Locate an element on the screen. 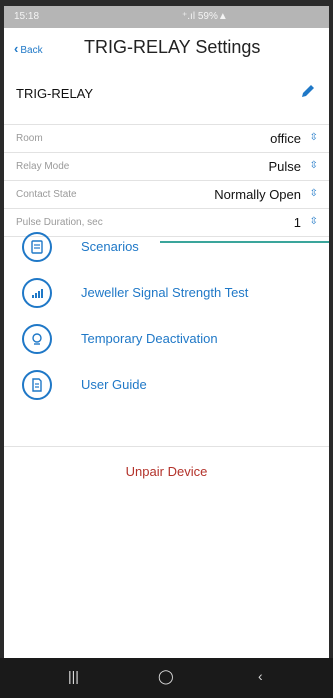 This screenshot has width=333, height=698. room-setting: Room office ⇳ is located at coordinates (166, 138).